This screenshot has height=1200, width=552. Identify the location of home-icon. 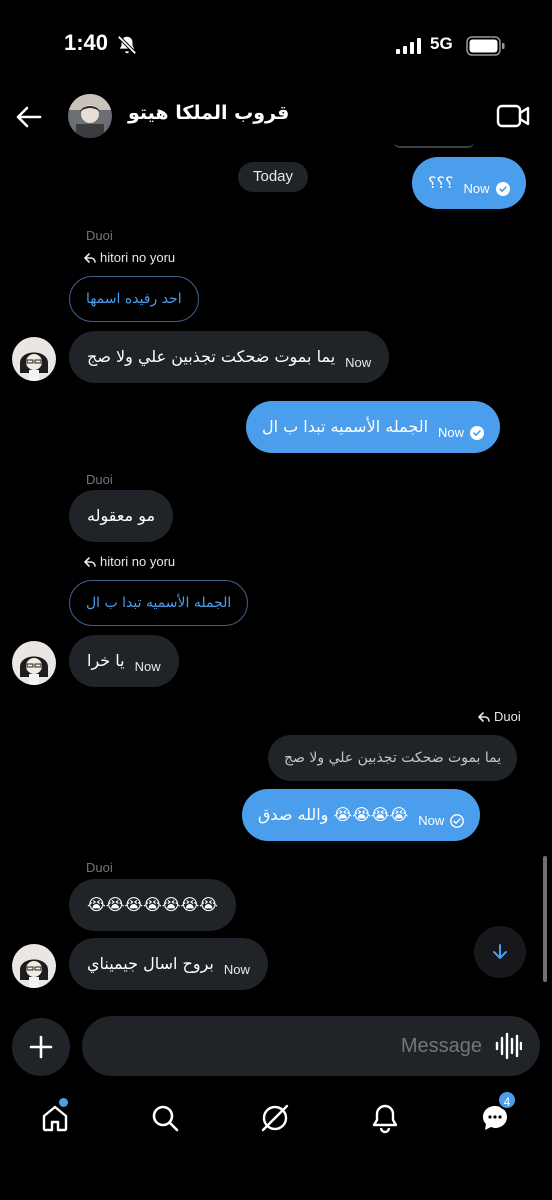
(55, 1118).